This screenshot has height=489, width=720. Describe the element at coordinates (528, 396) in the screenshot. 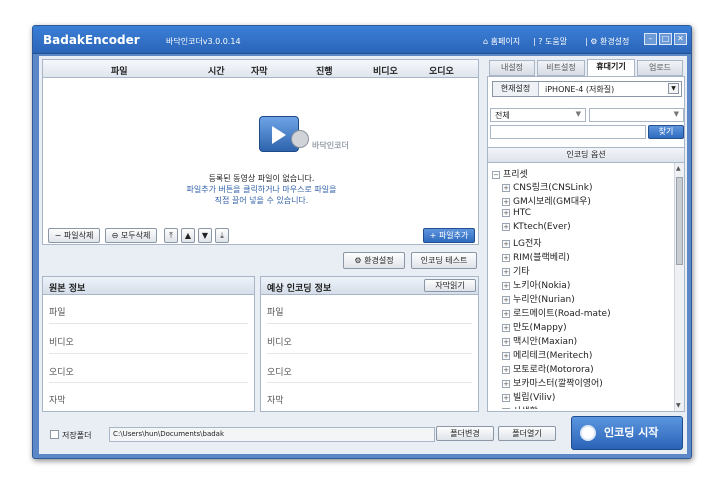

I see `tree-item: + 빌립(Viliv)` at that location.